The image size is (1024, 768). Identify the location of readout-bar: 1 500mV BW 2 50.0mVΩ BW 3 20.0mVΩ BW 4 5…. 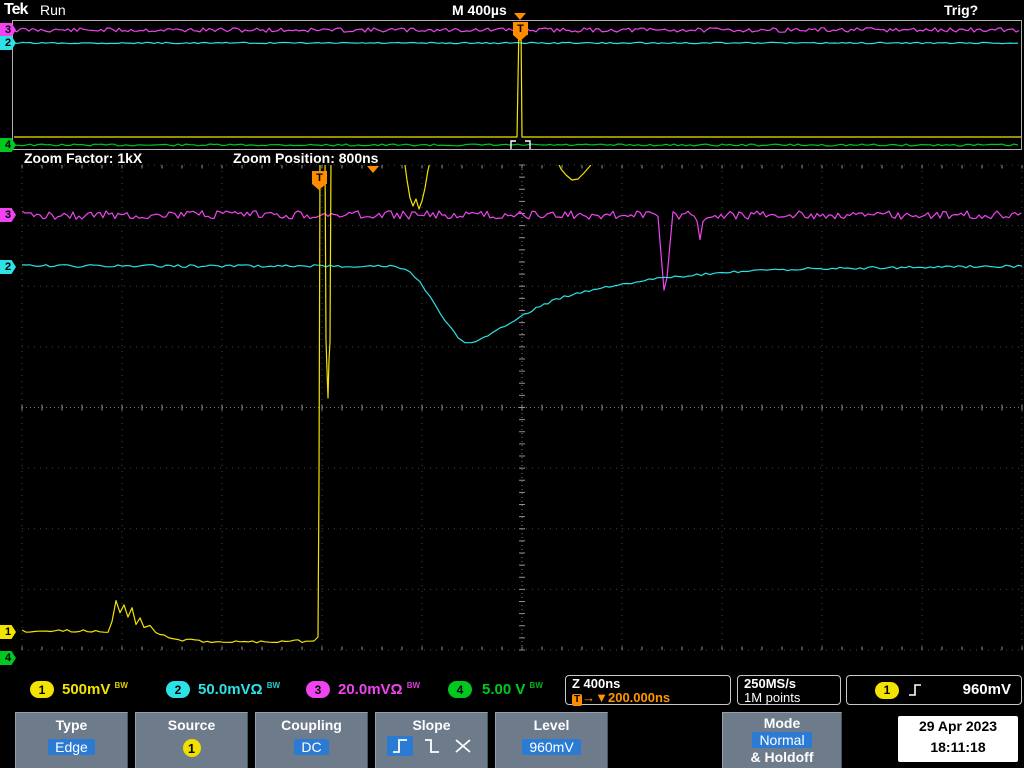
(512, 691).